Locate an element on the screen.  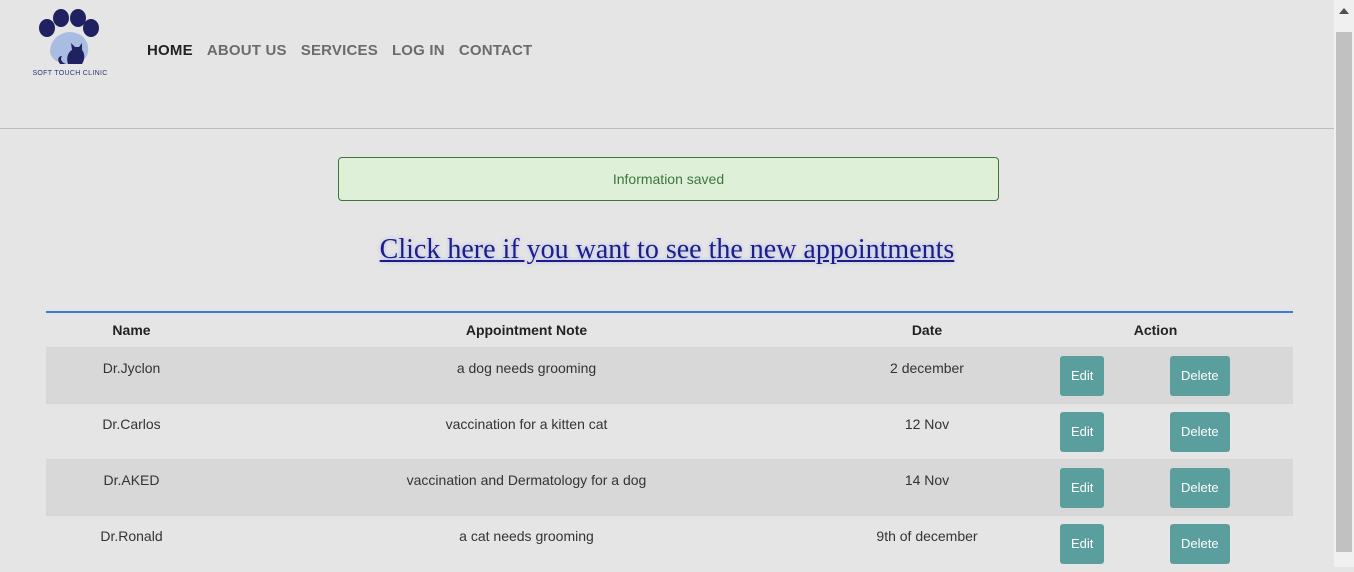
cell-date: 9th of december is located at coordinates (927, 543).